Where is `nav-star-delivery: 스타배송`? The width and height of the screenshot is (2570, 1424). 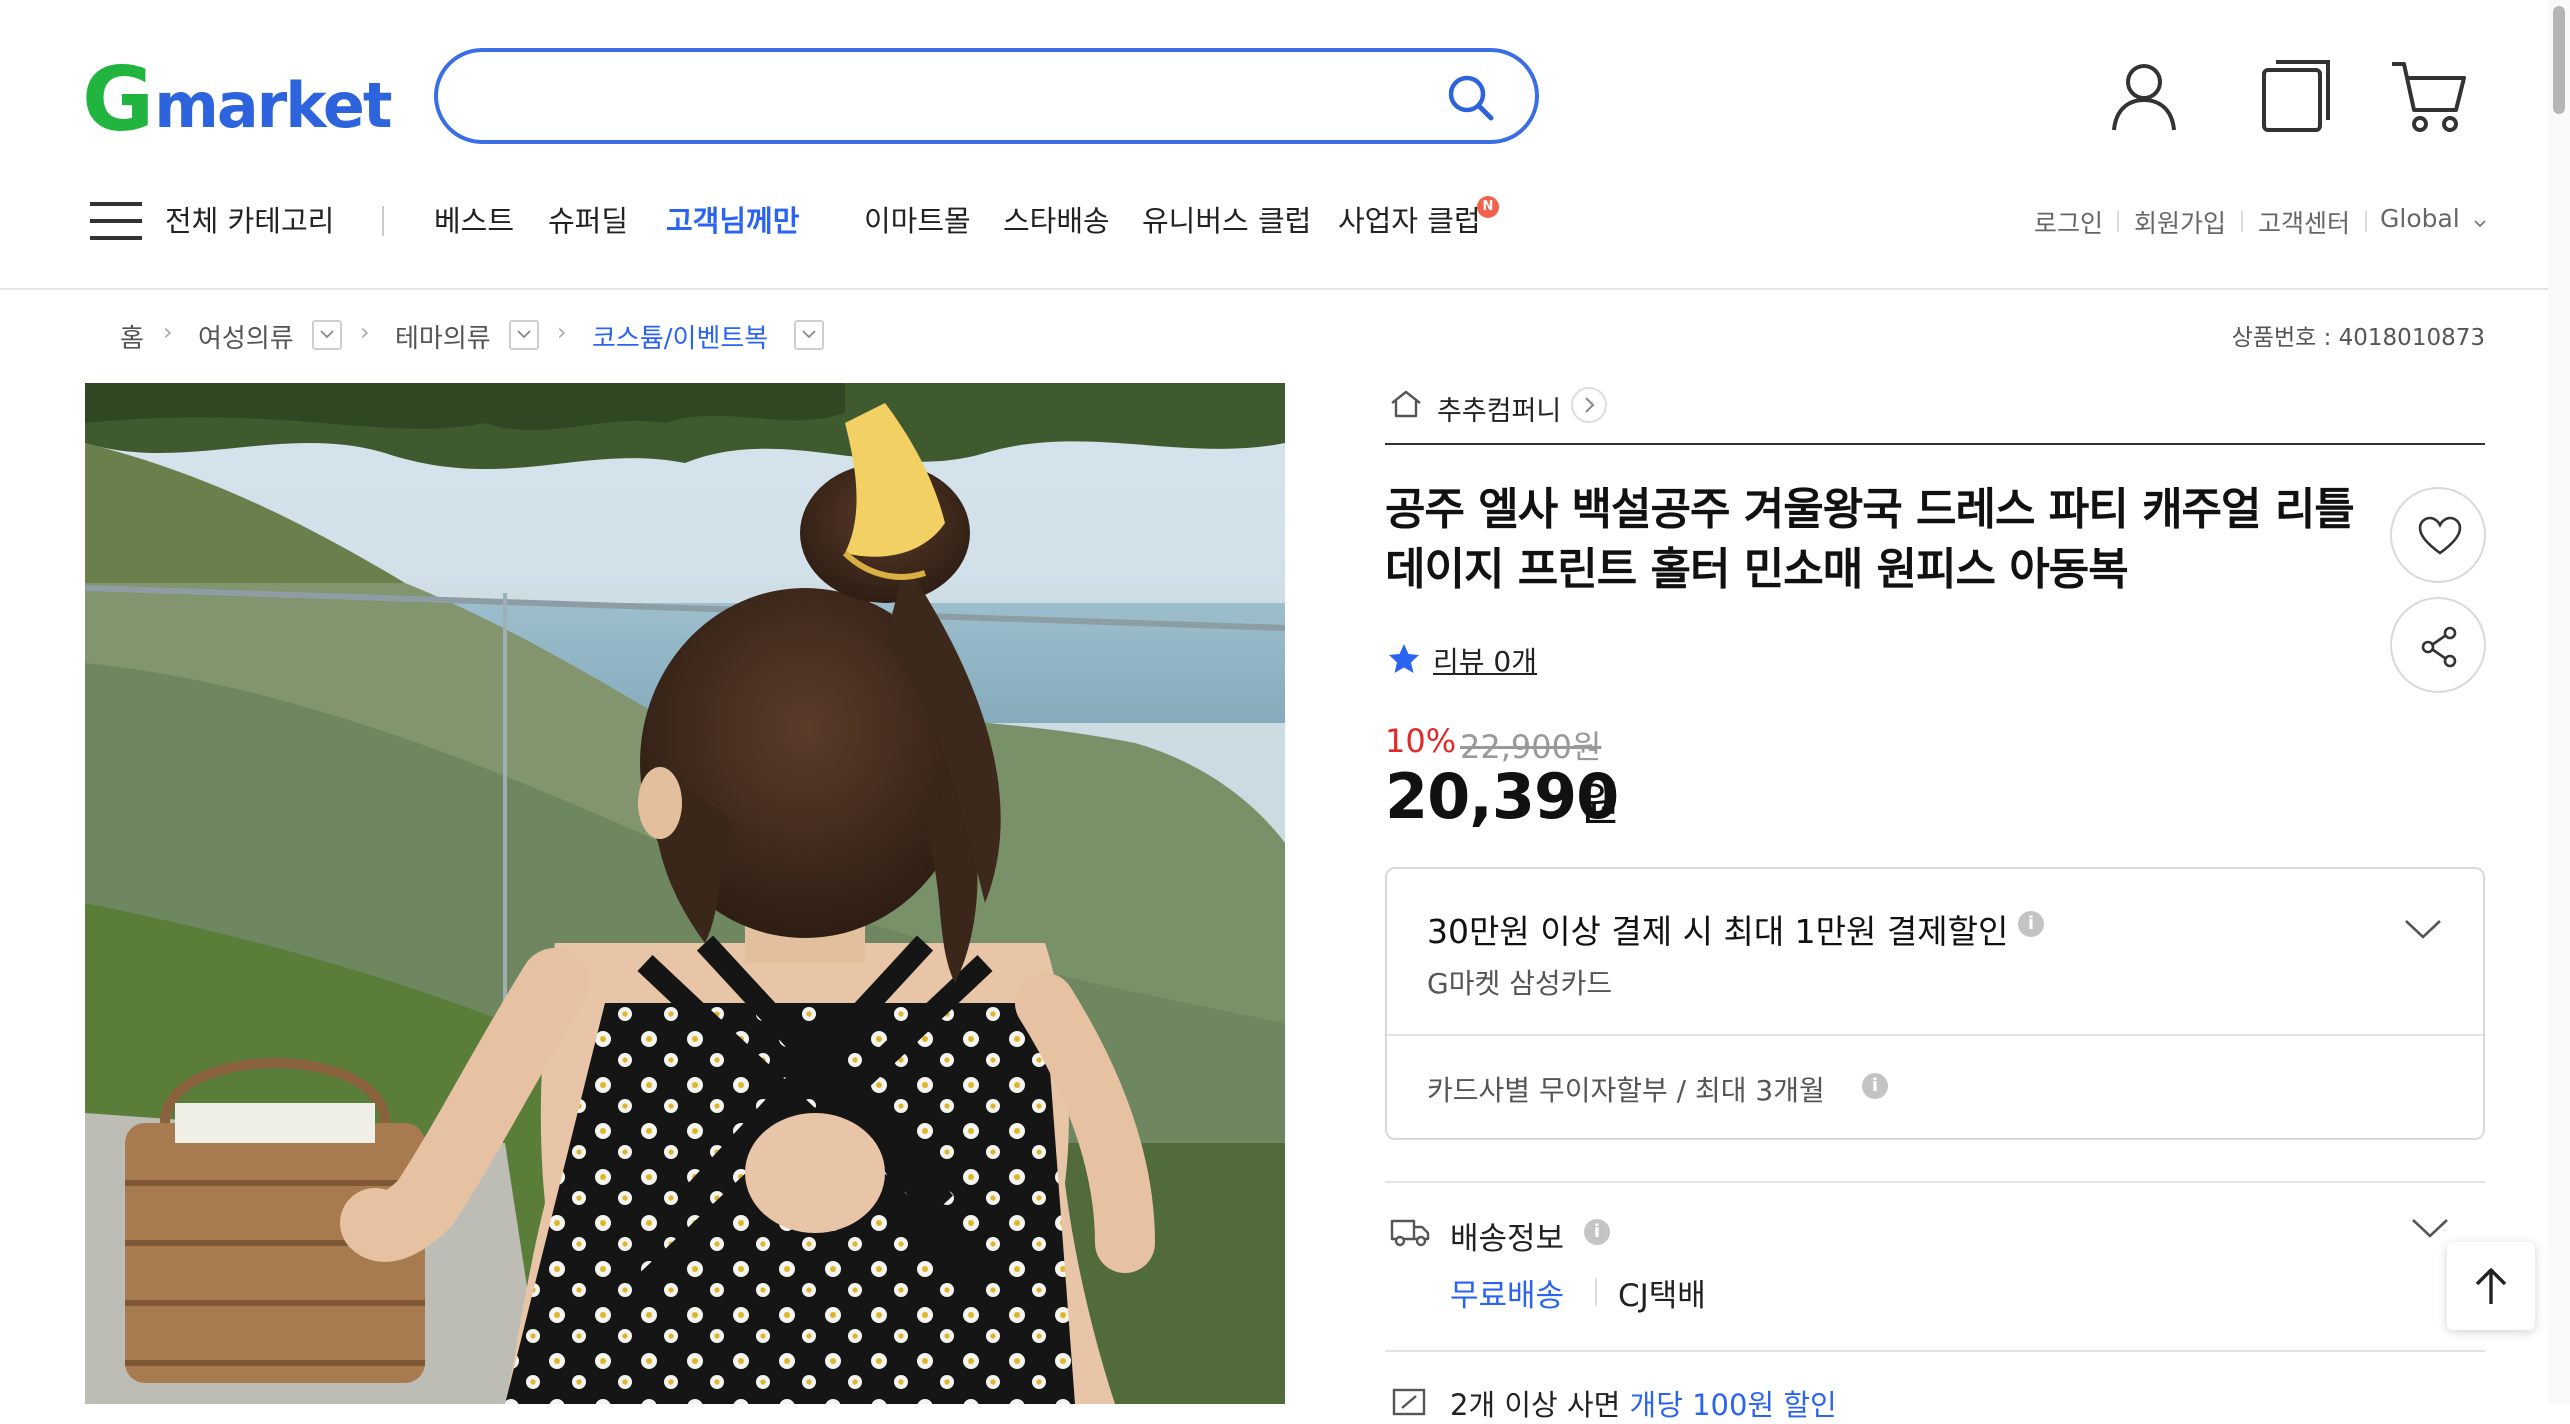 nav-star-delivery: 스타배송 is located at coordinates (1056, 219).